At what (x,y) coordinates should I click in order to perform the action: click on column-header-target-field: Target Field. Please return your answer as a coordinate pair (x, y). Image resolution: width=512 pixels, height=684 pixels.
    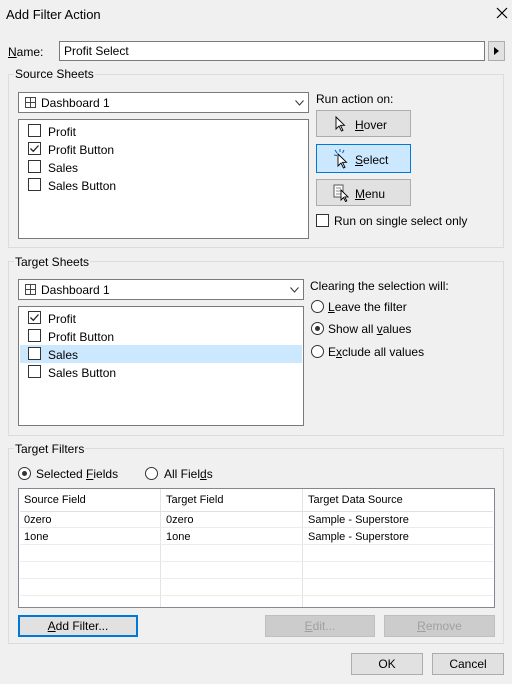
    Looking at the image, I should click on (194, 500).